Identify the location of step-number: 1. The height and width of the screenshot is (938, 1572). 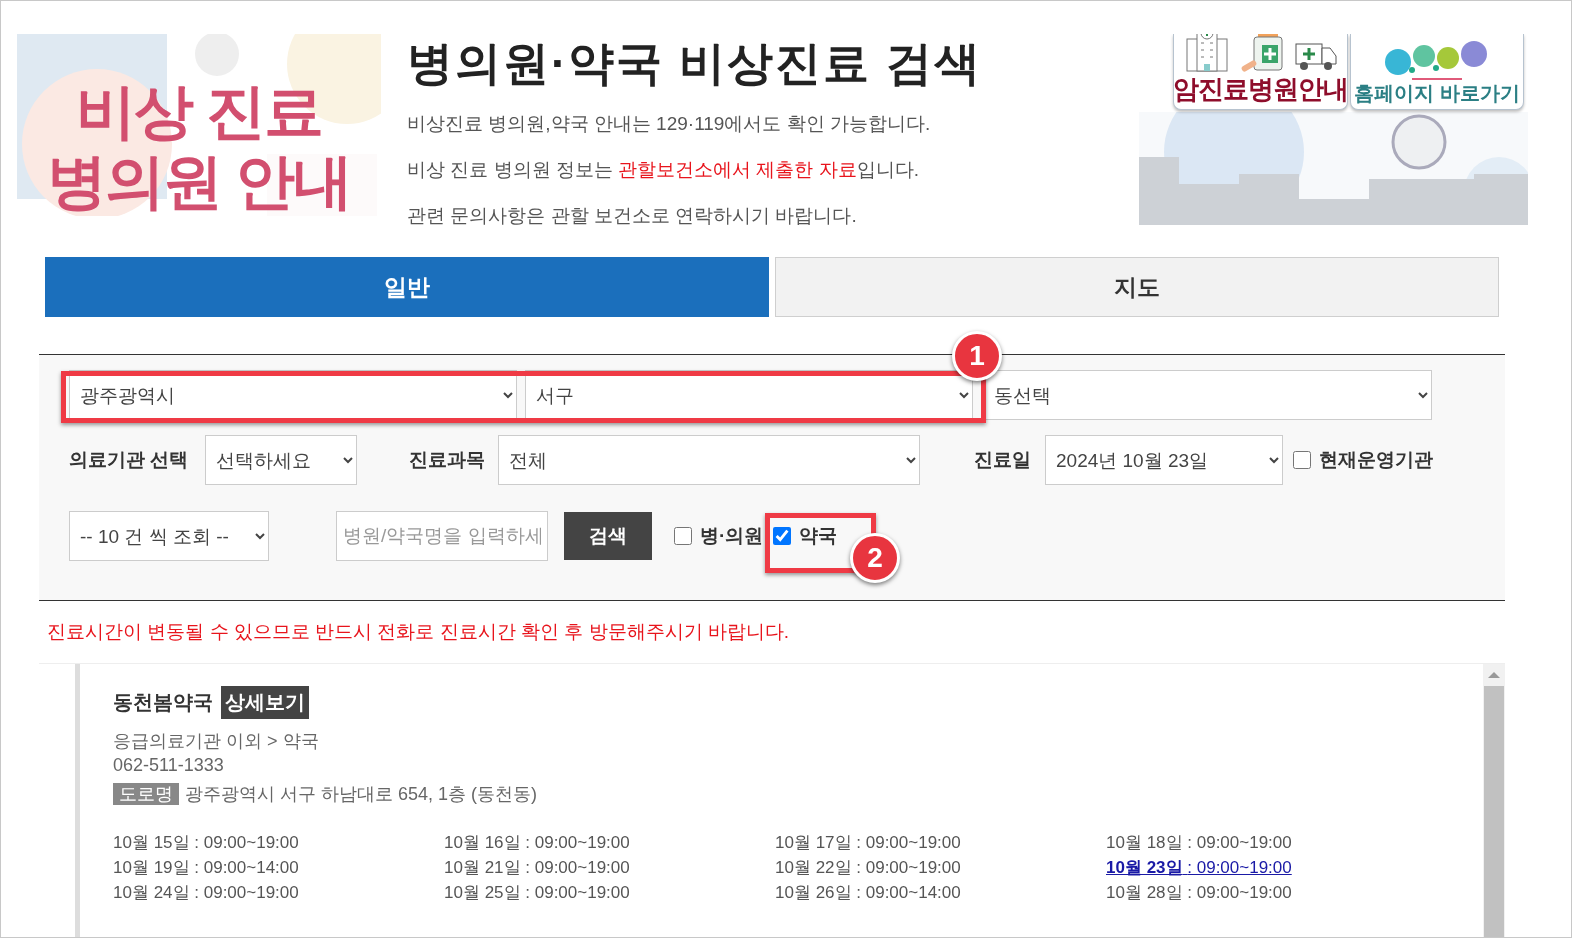
(977, 356).